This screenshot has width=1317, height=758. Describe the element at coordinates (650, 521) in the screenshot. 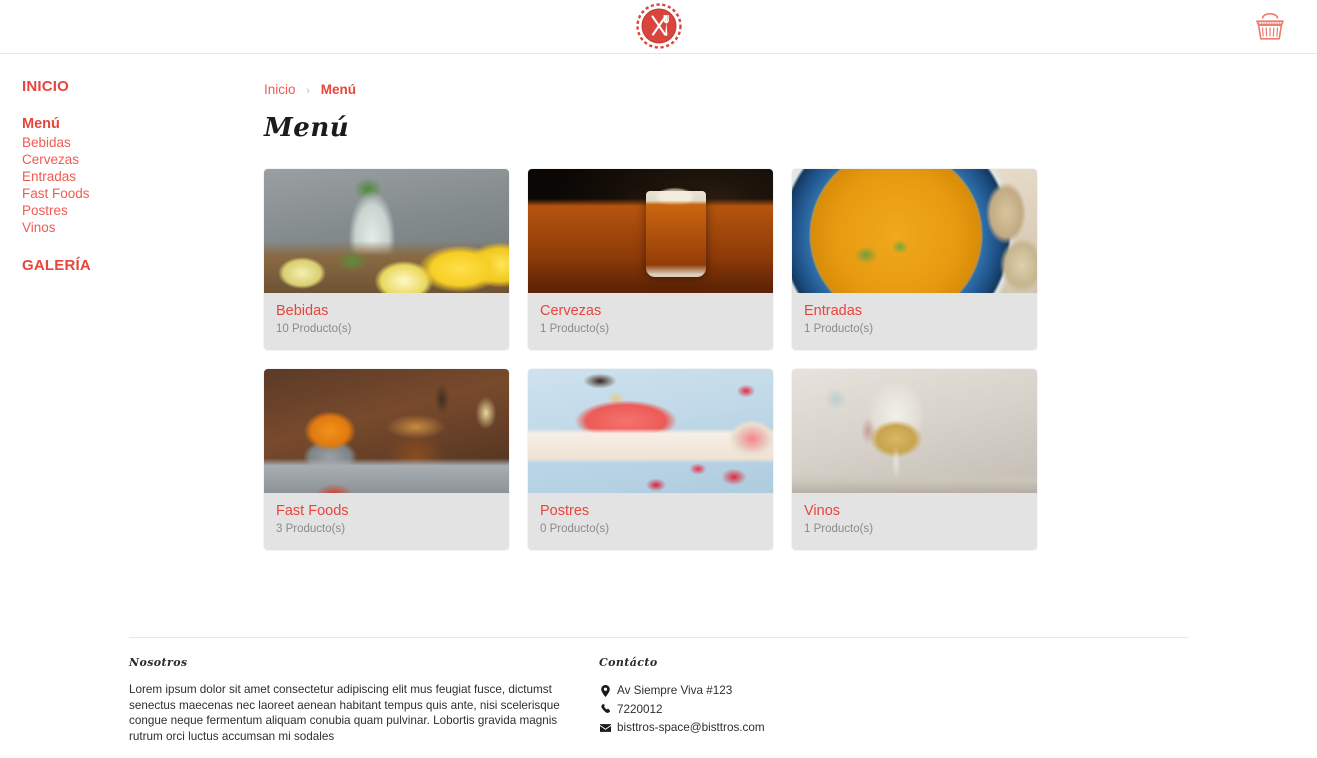

I see `category-caption: Postres 0 Producto(s)` at that location.